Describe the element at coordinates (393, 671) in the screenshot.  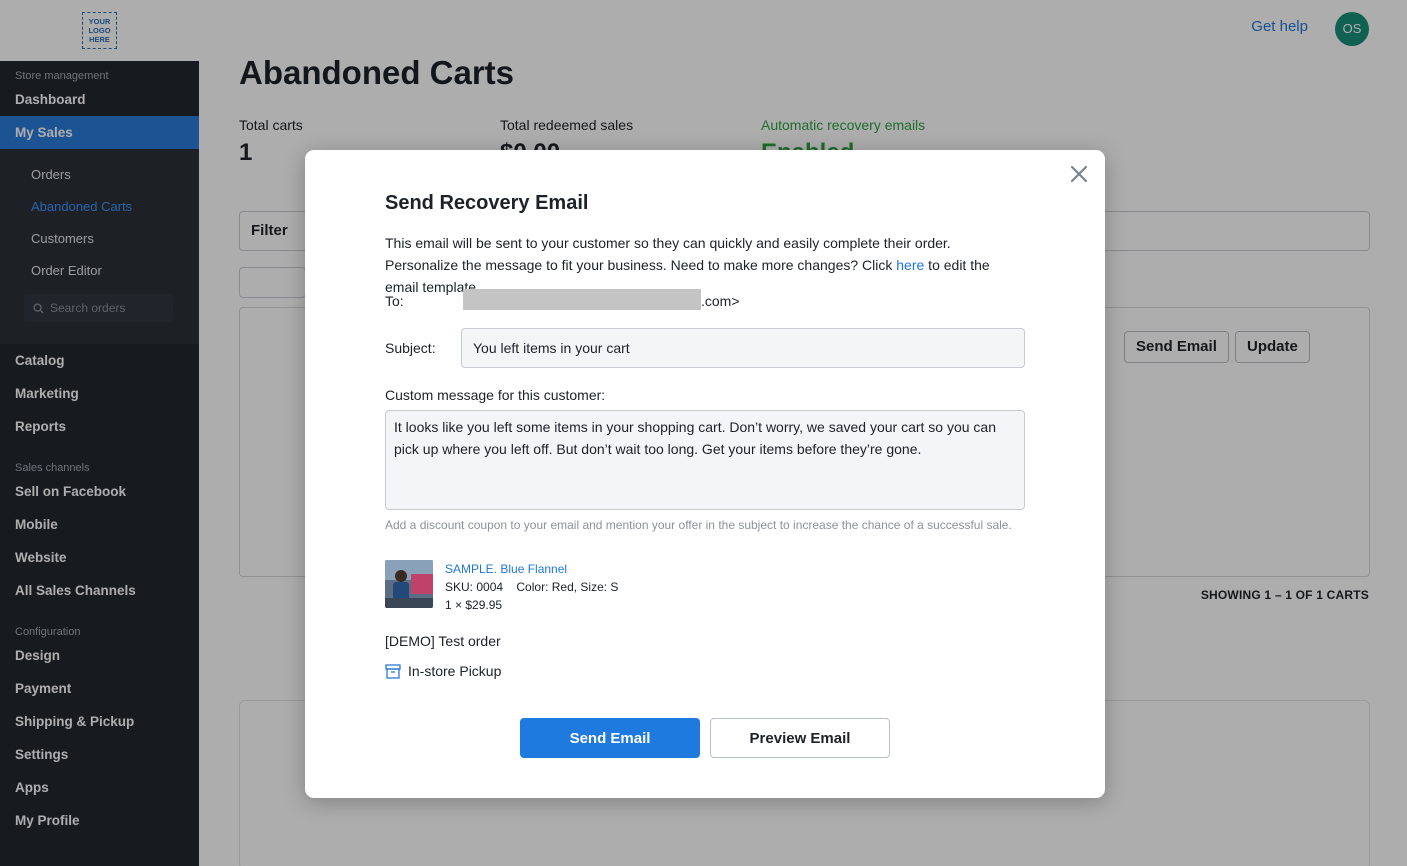
I see `store-box-icon` at that location.